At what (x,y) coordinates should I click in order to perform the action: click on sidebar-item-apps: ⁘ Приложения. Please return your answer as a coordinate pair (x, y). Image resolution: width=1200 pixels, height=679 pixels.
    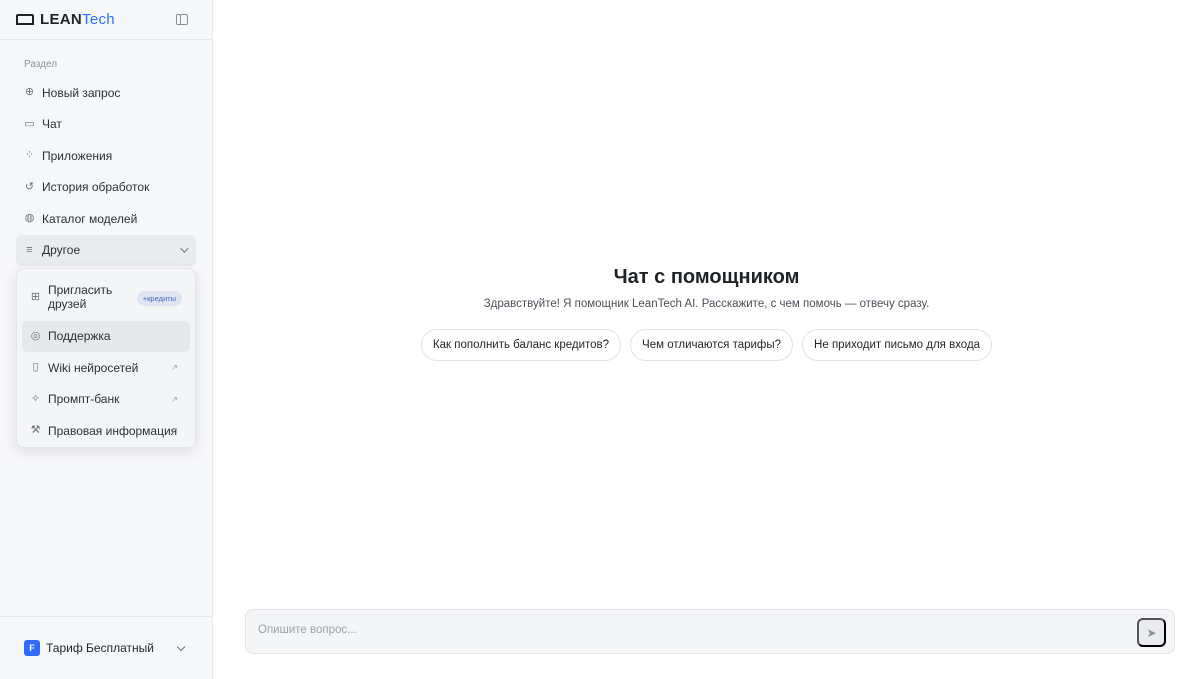
    Looking at the image, I should click on (106, 155).